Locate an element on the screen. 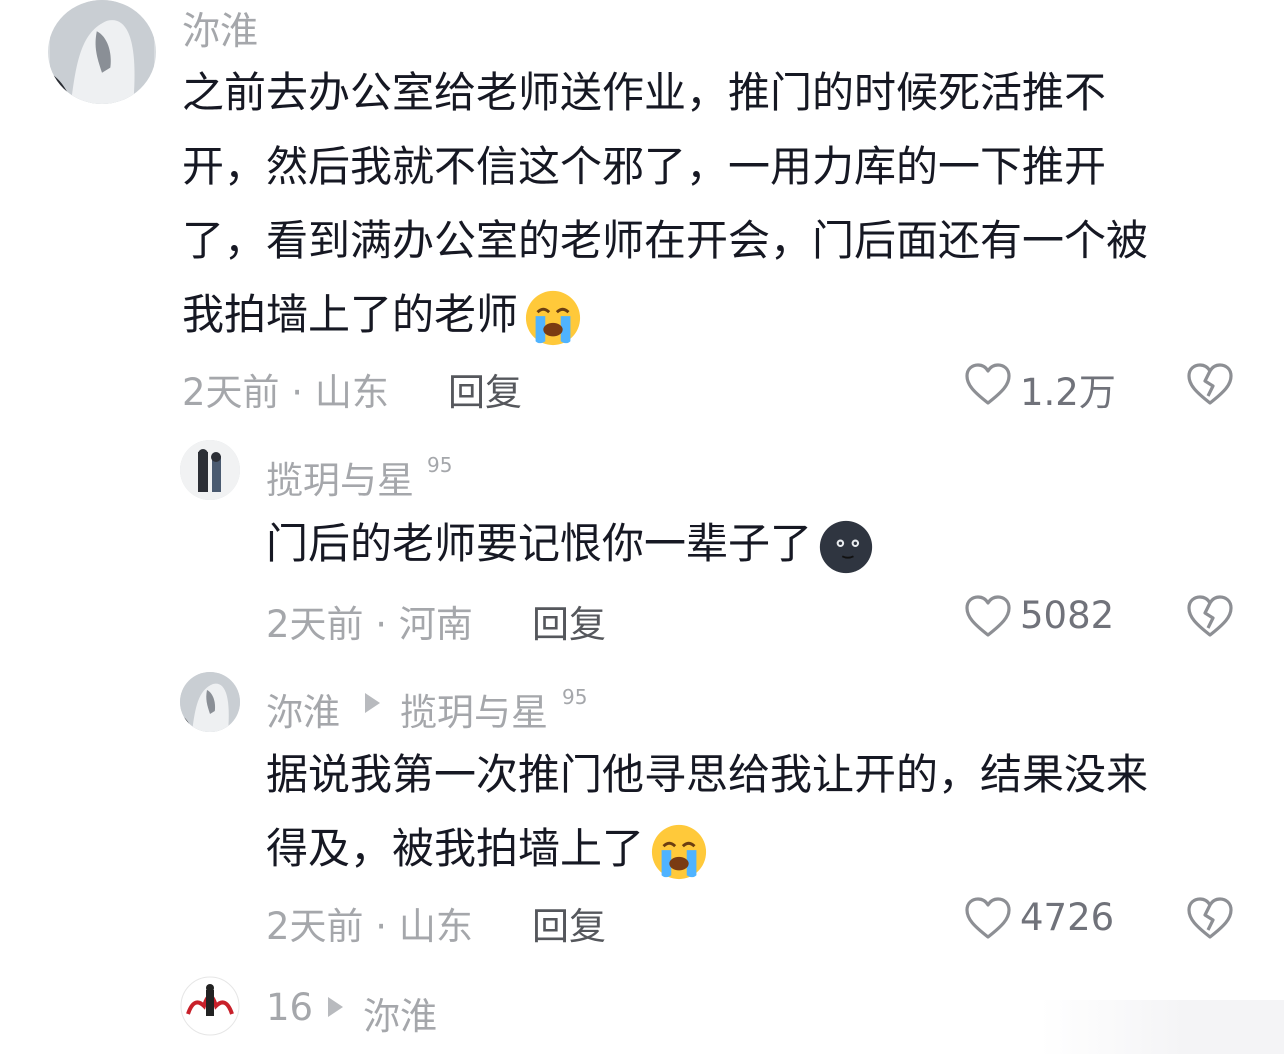 This screenshot has height=1054, width=1284. comment-username: 16 is located at coordinates (289, 1007).